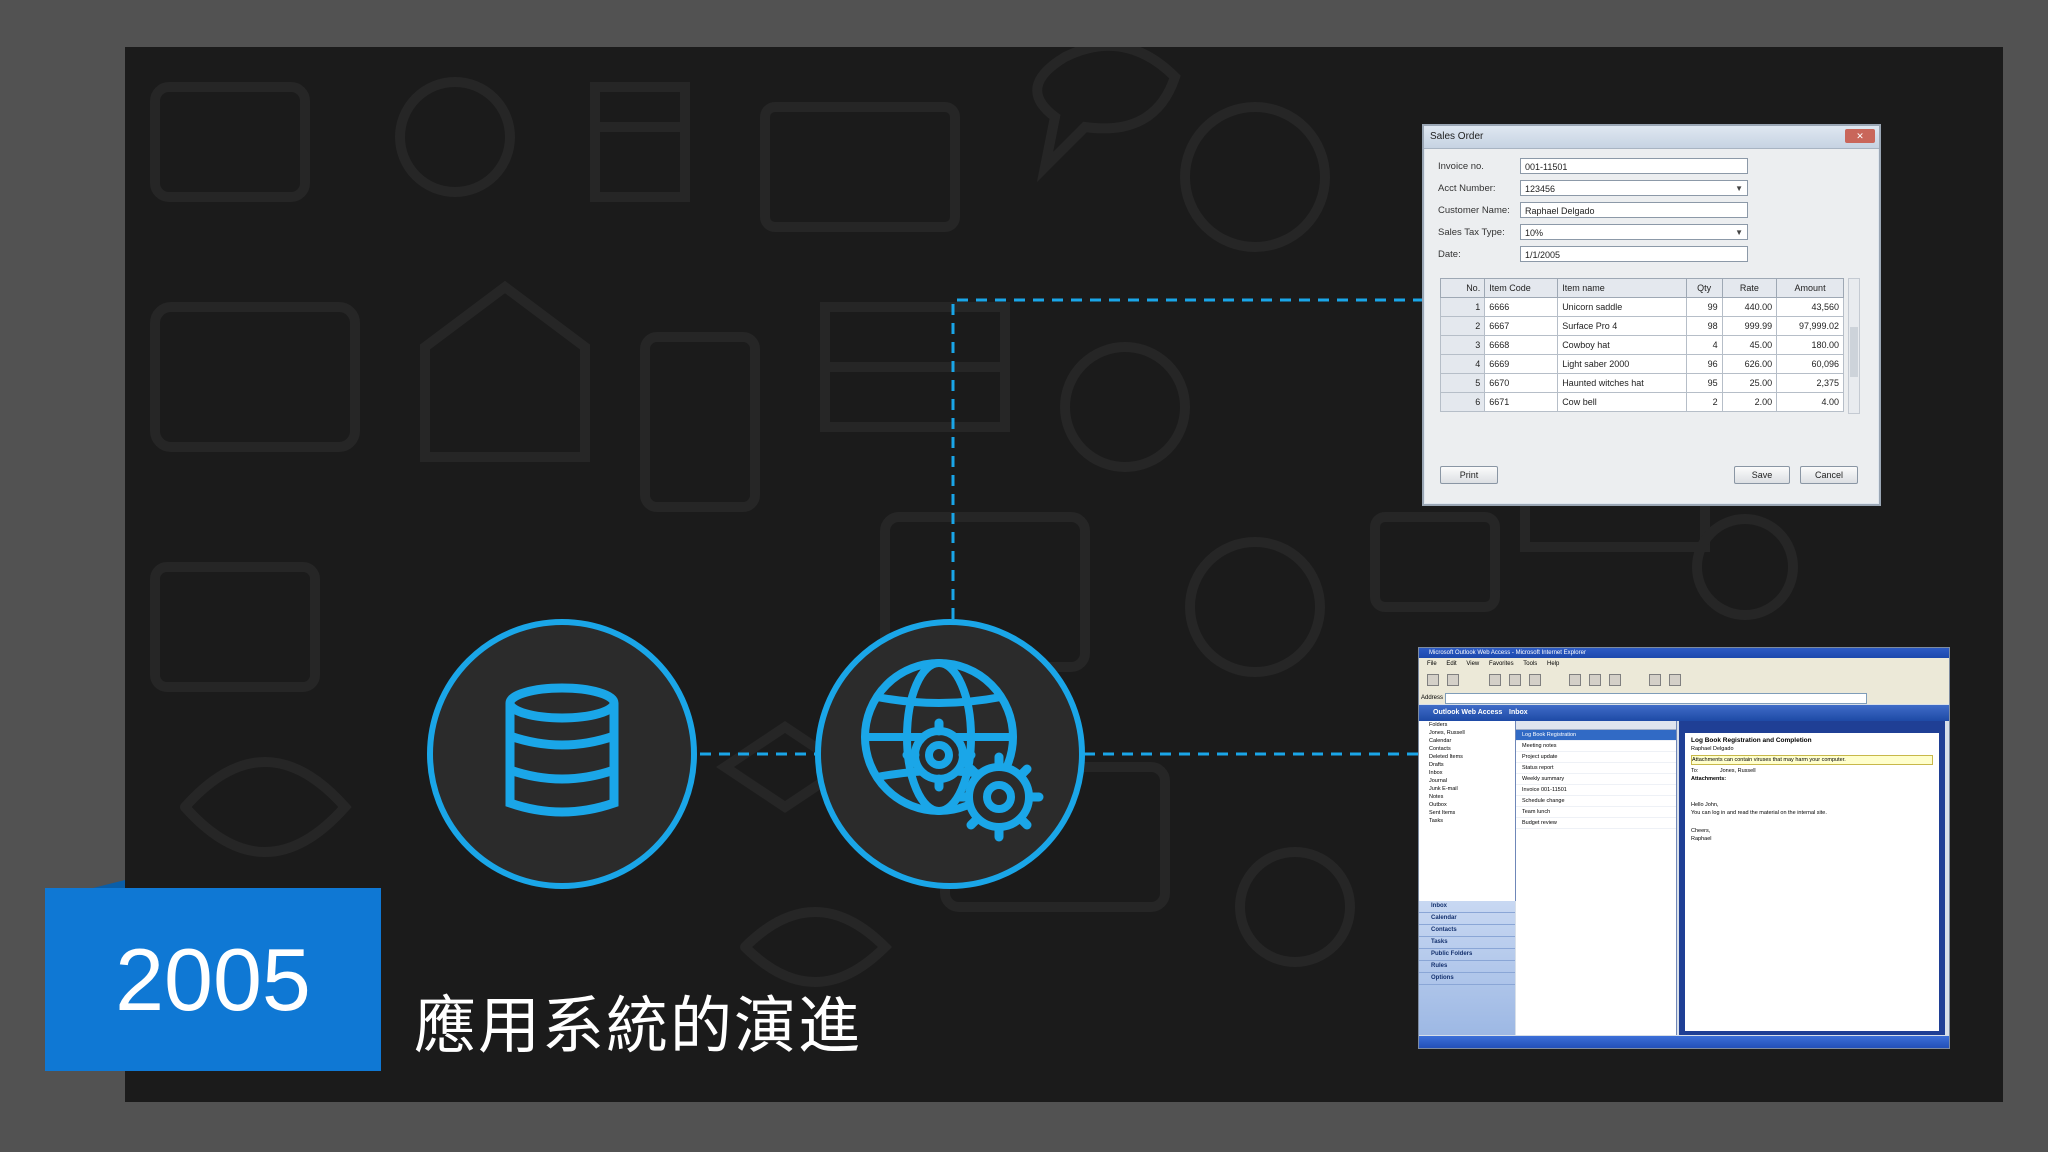  Describe the element at coordinates (1462, 288) in the screenshot. I see `column-header: No.` at that location.